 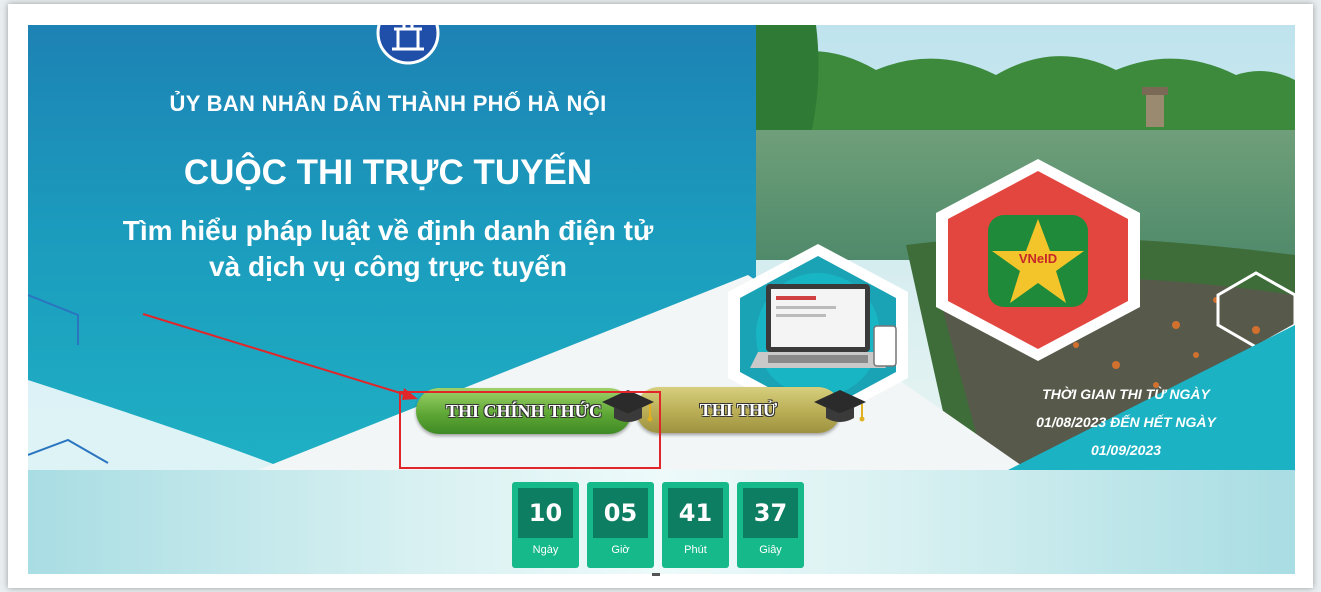 I want to click on countdown-seconds-label: Giây, so click(x=770, y=550).